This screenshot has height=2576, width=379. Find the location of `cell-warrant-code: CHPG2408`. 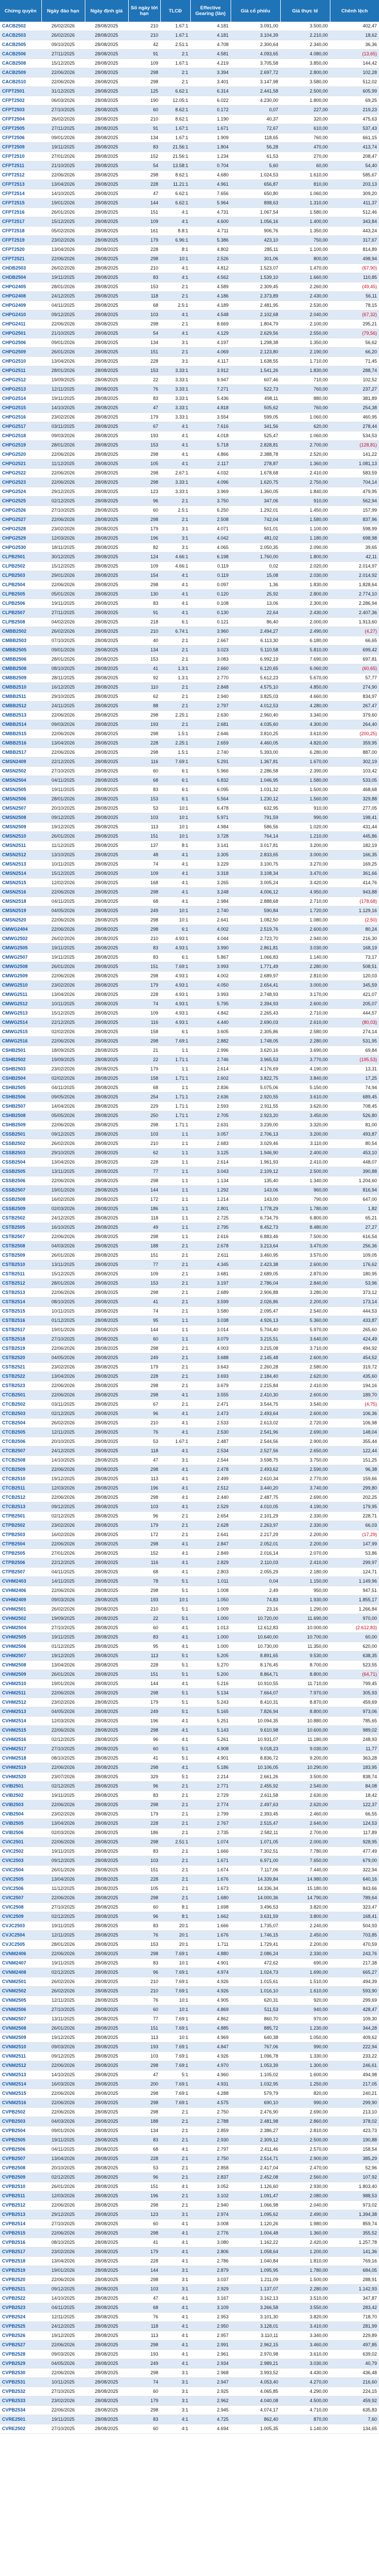

cell-warrant-code: CHPG2408 is located at coordinates (20, 296).